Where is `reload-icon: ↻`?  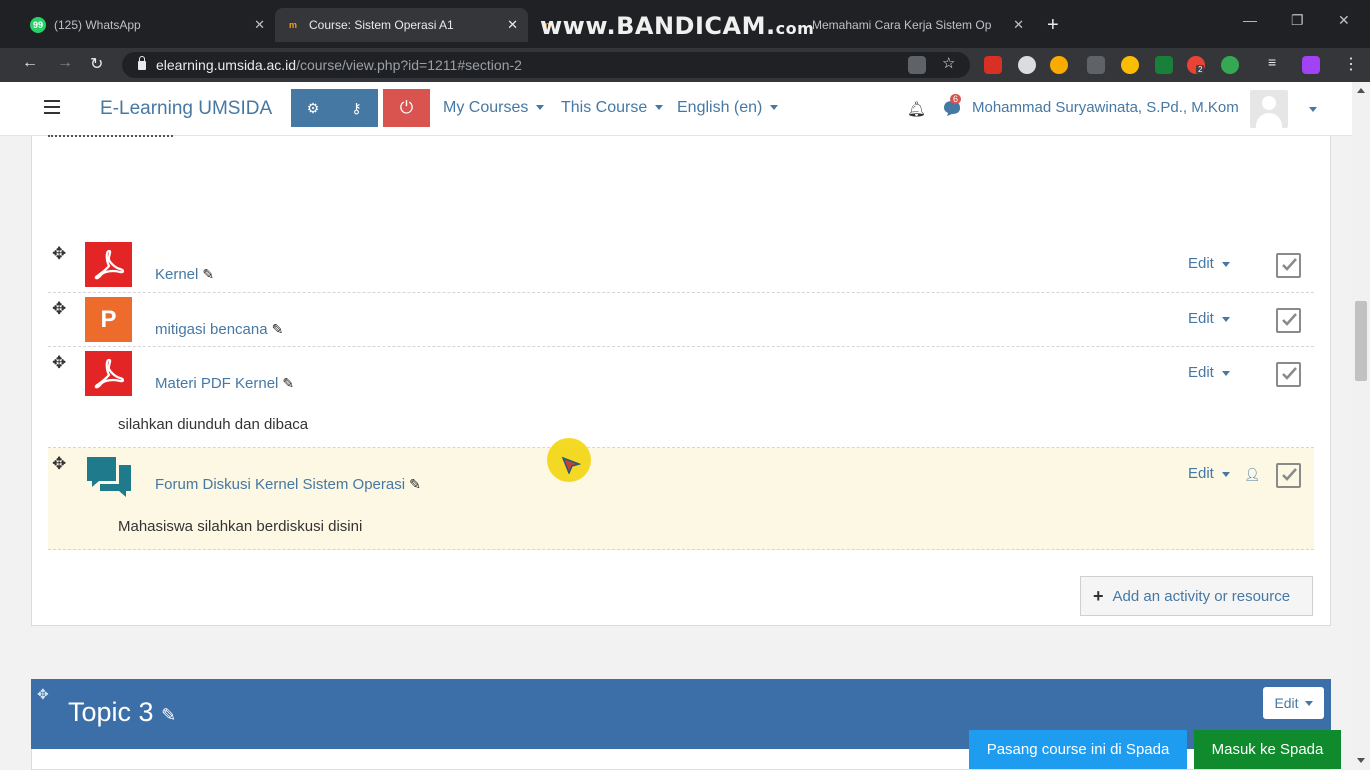 reload-icon: ↻ is located at coordinates (96, 64).